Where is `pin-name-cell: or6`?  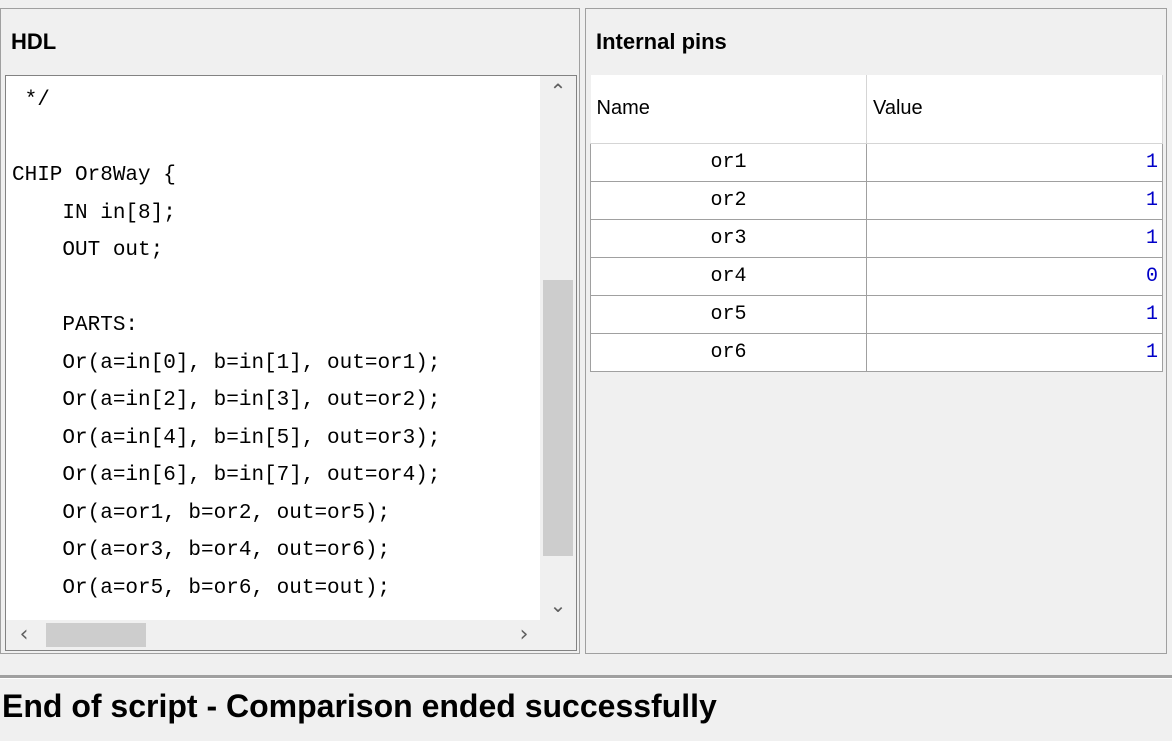
pin-name-cell: or6 is located at coordinates (728, 352).